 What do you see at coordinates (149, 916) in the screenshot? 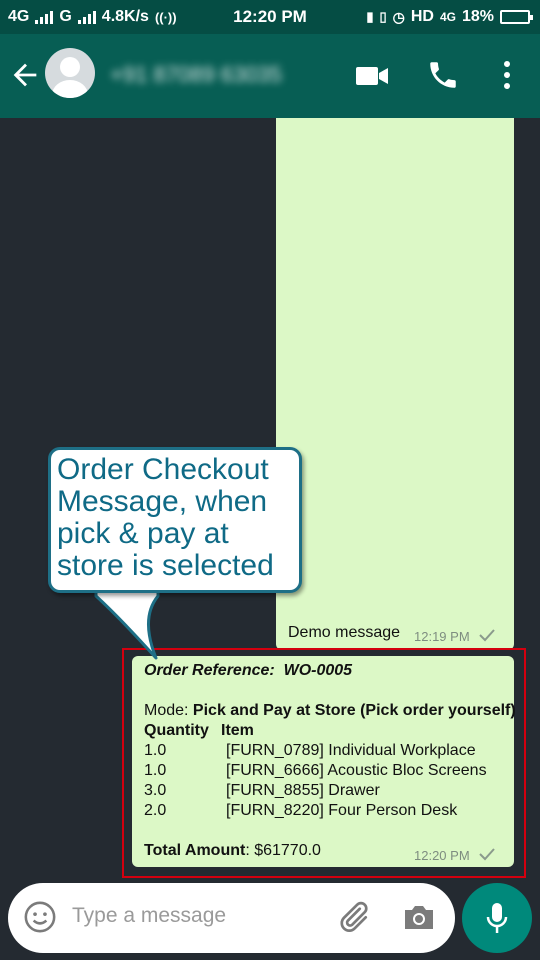
I see `input-placeholder: Type a message` at bounding box center [149, 916].